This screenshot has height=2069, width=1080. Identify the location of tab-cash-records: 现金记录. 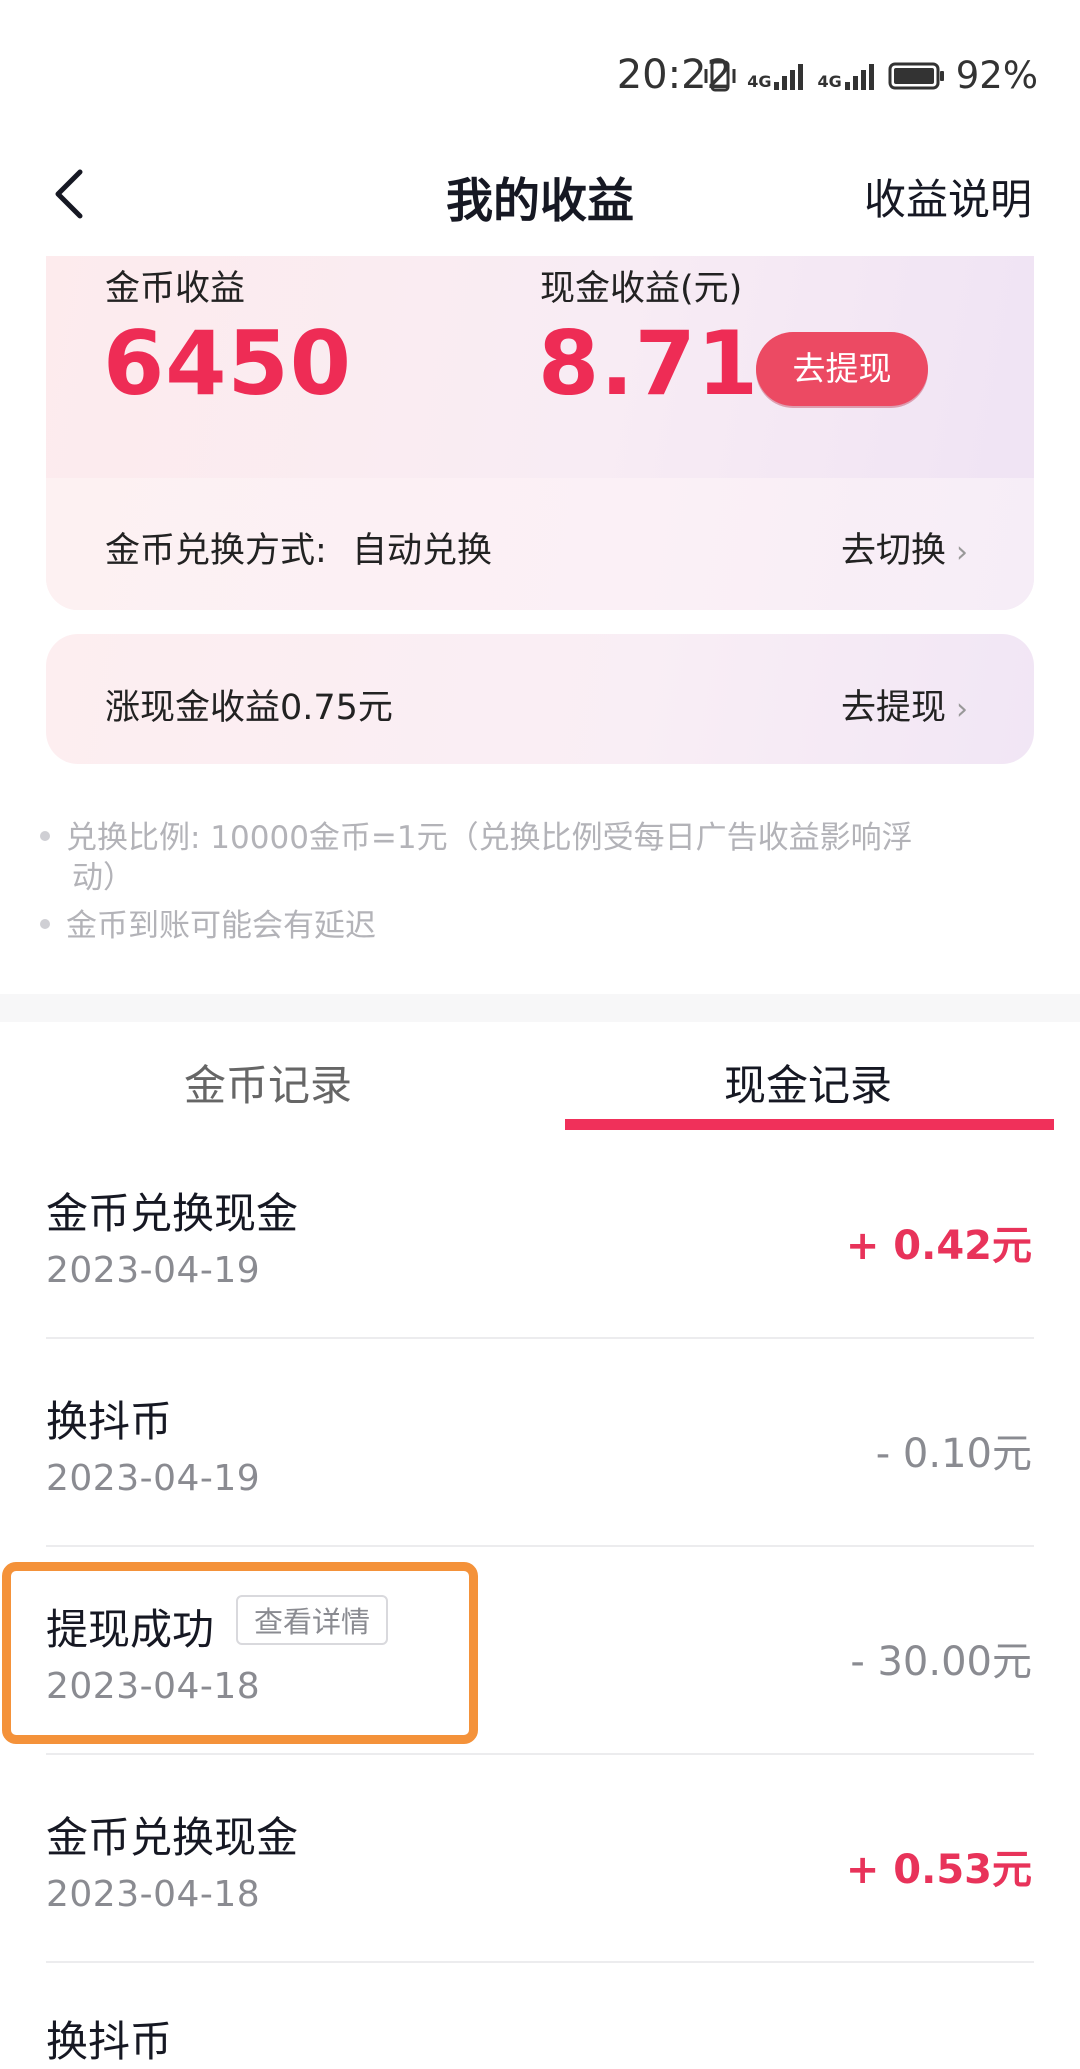
(808, 1082).